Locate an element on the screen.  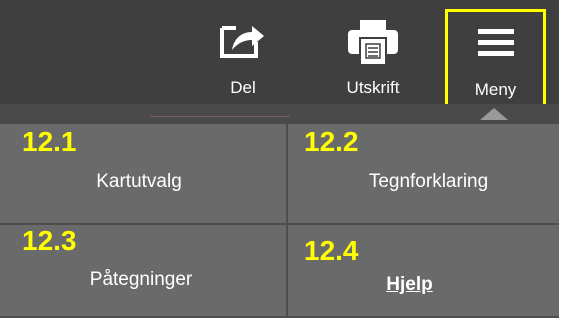
menu-pointer is located at coordinates (494, 114).